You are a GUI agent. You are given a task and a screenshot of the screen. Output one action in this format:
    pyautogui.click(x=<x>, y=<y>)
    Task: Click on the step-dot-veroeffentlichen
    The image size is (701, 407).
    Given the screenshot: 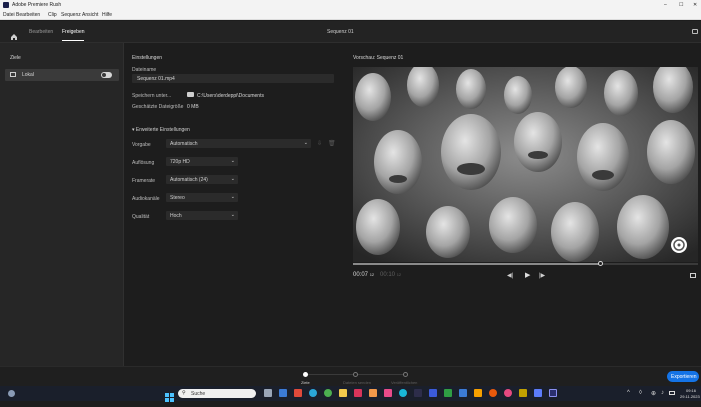 What is the action you would take?
    pyautogui.click(x=405, y=374)
    